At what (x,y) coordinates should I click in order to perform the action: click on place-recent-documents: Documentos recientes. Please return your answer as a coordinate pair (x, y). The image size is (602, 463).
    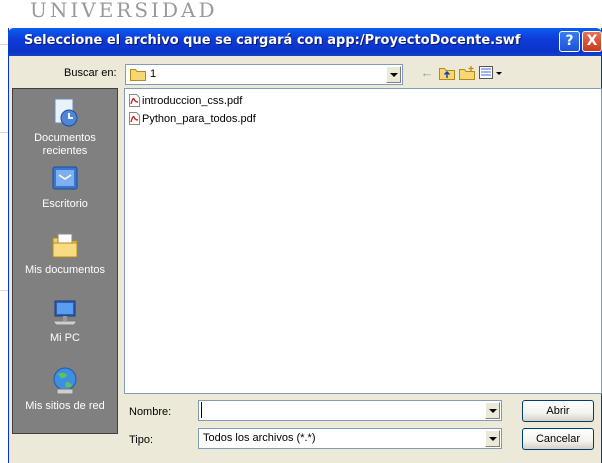
    Looking at the image, I should click on (65, 127).